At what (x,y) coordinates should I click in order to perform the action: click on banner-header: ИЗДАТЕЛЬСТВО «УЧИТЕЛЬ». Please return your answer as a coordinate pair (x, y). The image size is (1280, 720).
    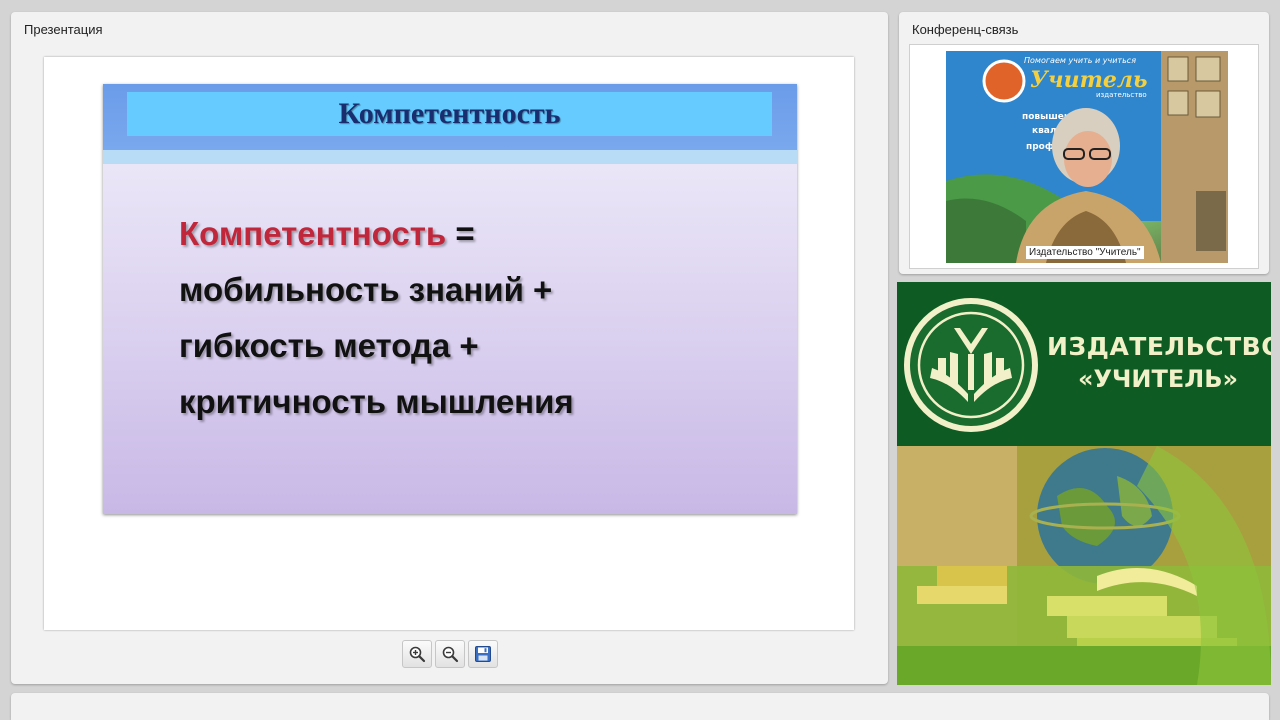
    Looking at the image, I should click on (1084, 364).